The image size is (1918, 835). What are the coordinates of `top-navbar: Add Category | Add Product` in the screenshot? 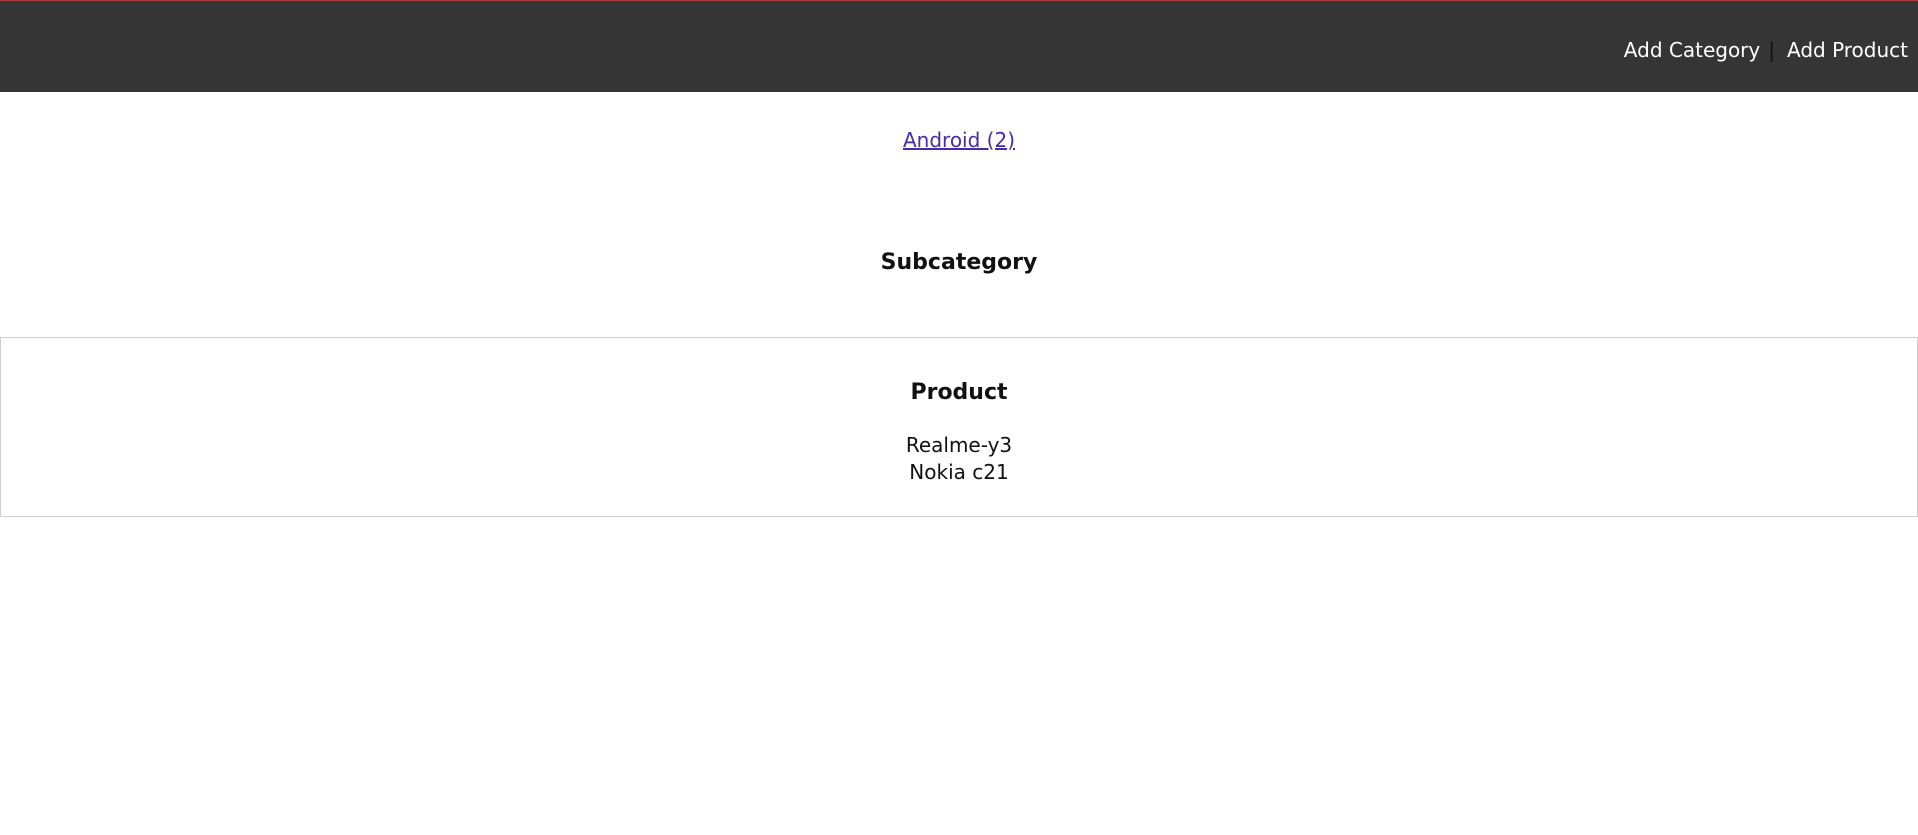 It's located at (959, 46).